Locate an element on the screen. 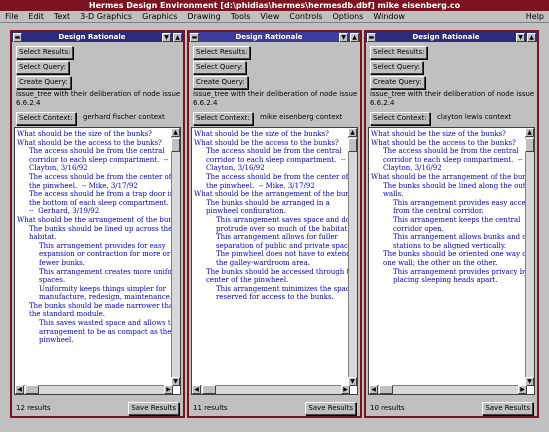  argument-item: This arrangement creates more uniform is located at coordinates (98, 272).